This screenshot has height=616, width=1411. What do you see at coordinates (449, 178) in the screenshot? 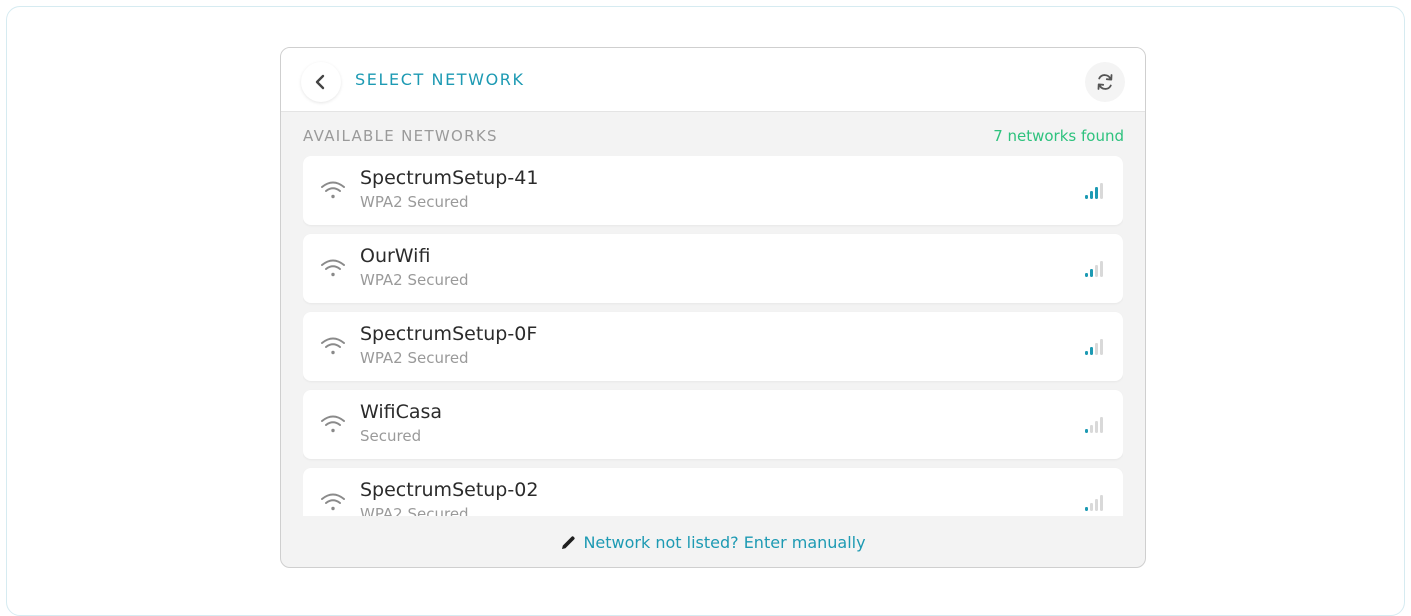
I see `network-ssid: SpectrumSetup-41` at bounding box center [449, 178].